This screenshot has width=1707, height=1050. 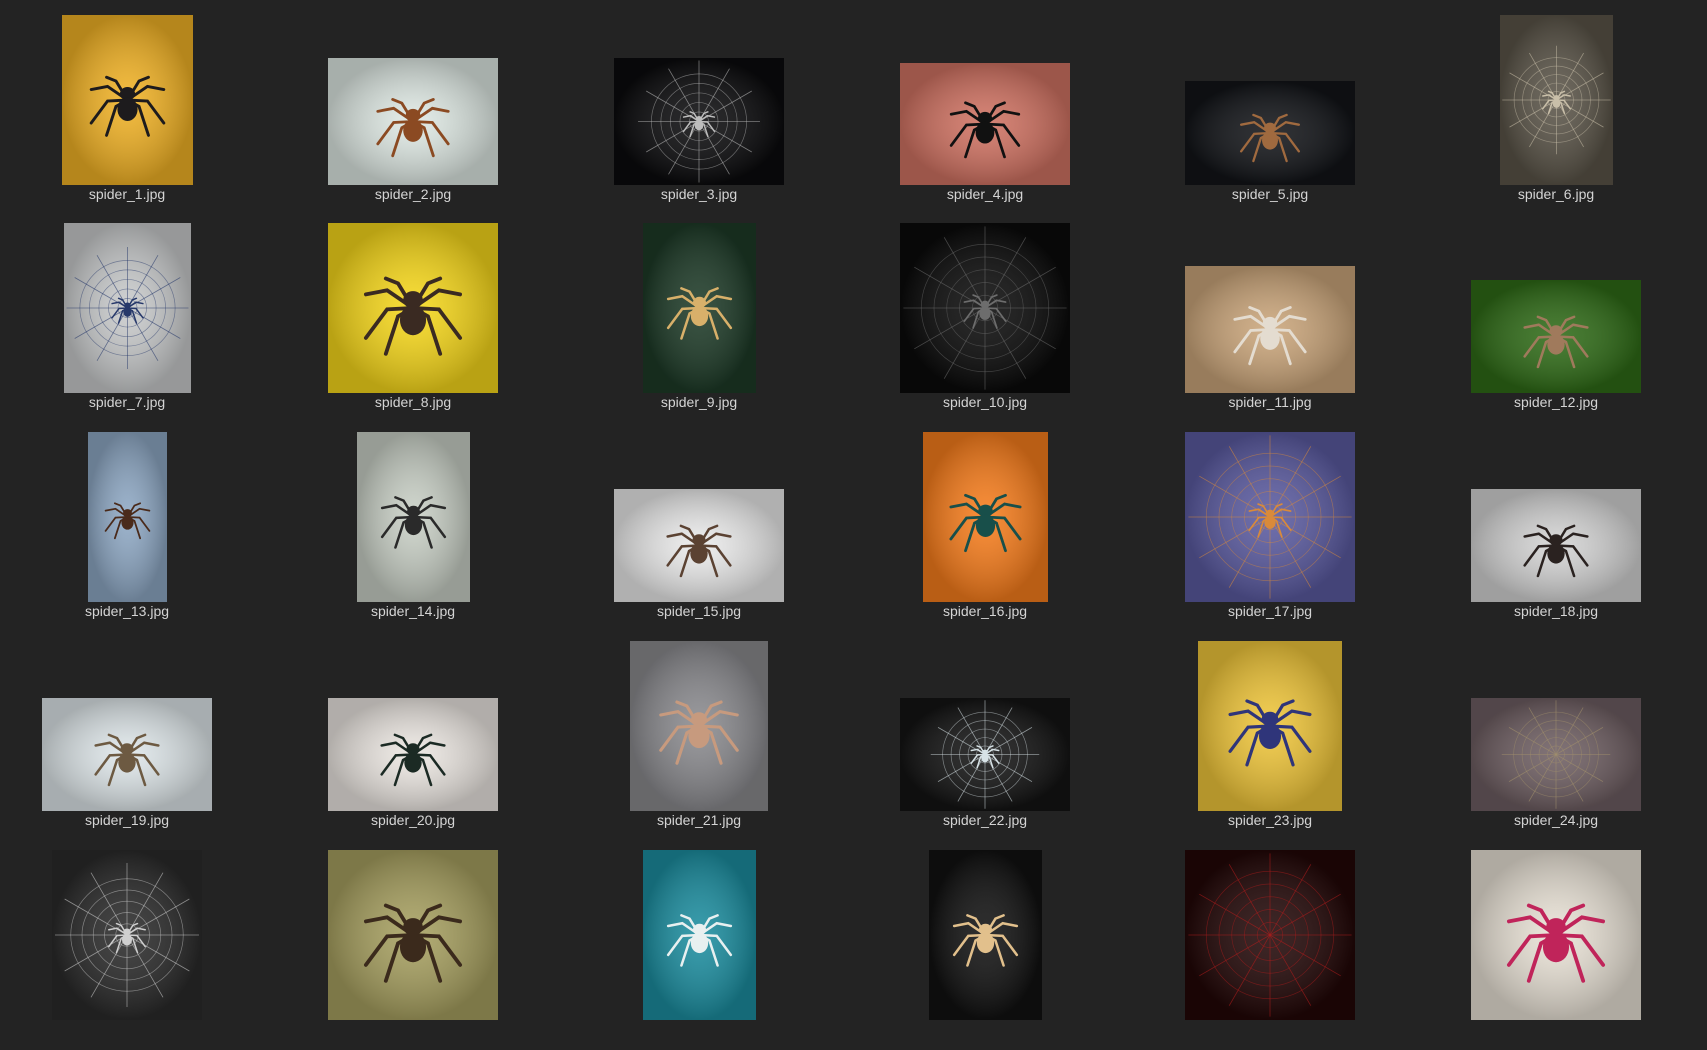 What do you see at coordinates (1270, 611) in the screenshot?
I see `file-name-label: spider_17.jpg` at bounding box center [1270, 611].